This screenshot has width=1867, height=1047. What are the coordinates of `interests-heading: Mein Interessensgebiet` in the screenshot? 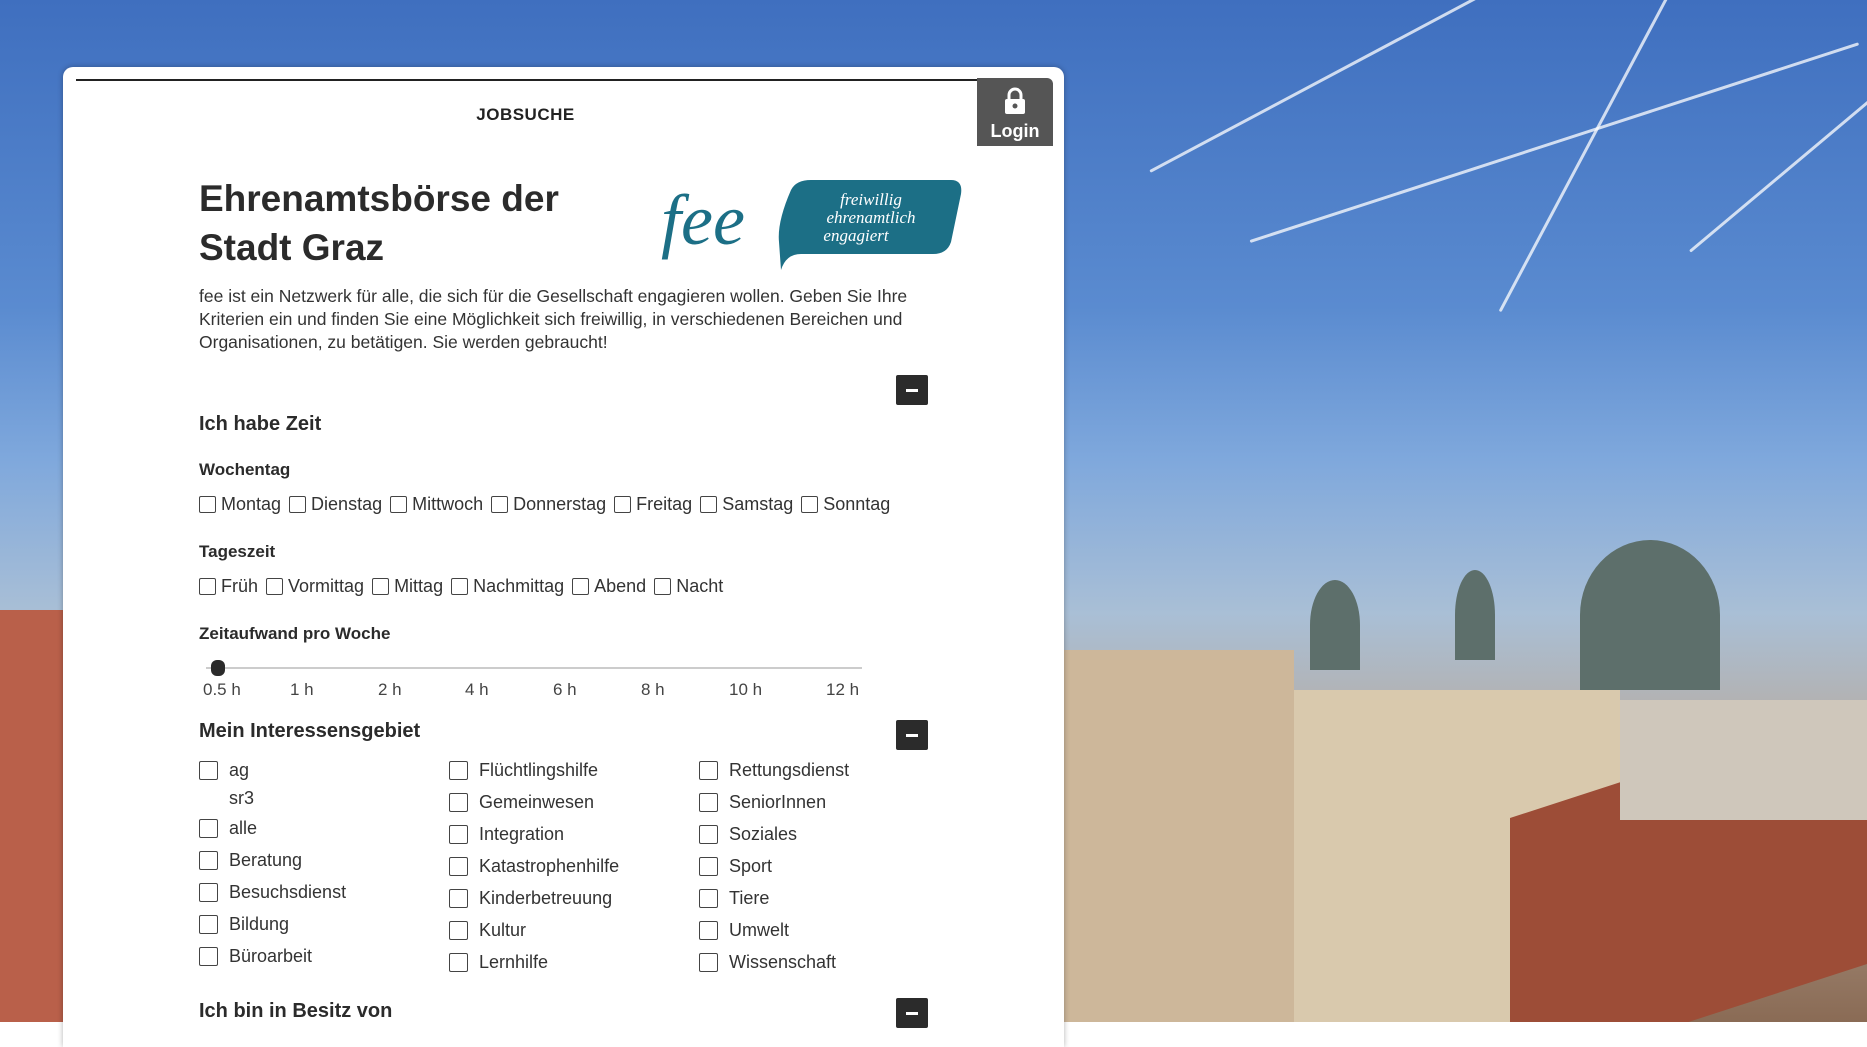 It's located at (310, 731).